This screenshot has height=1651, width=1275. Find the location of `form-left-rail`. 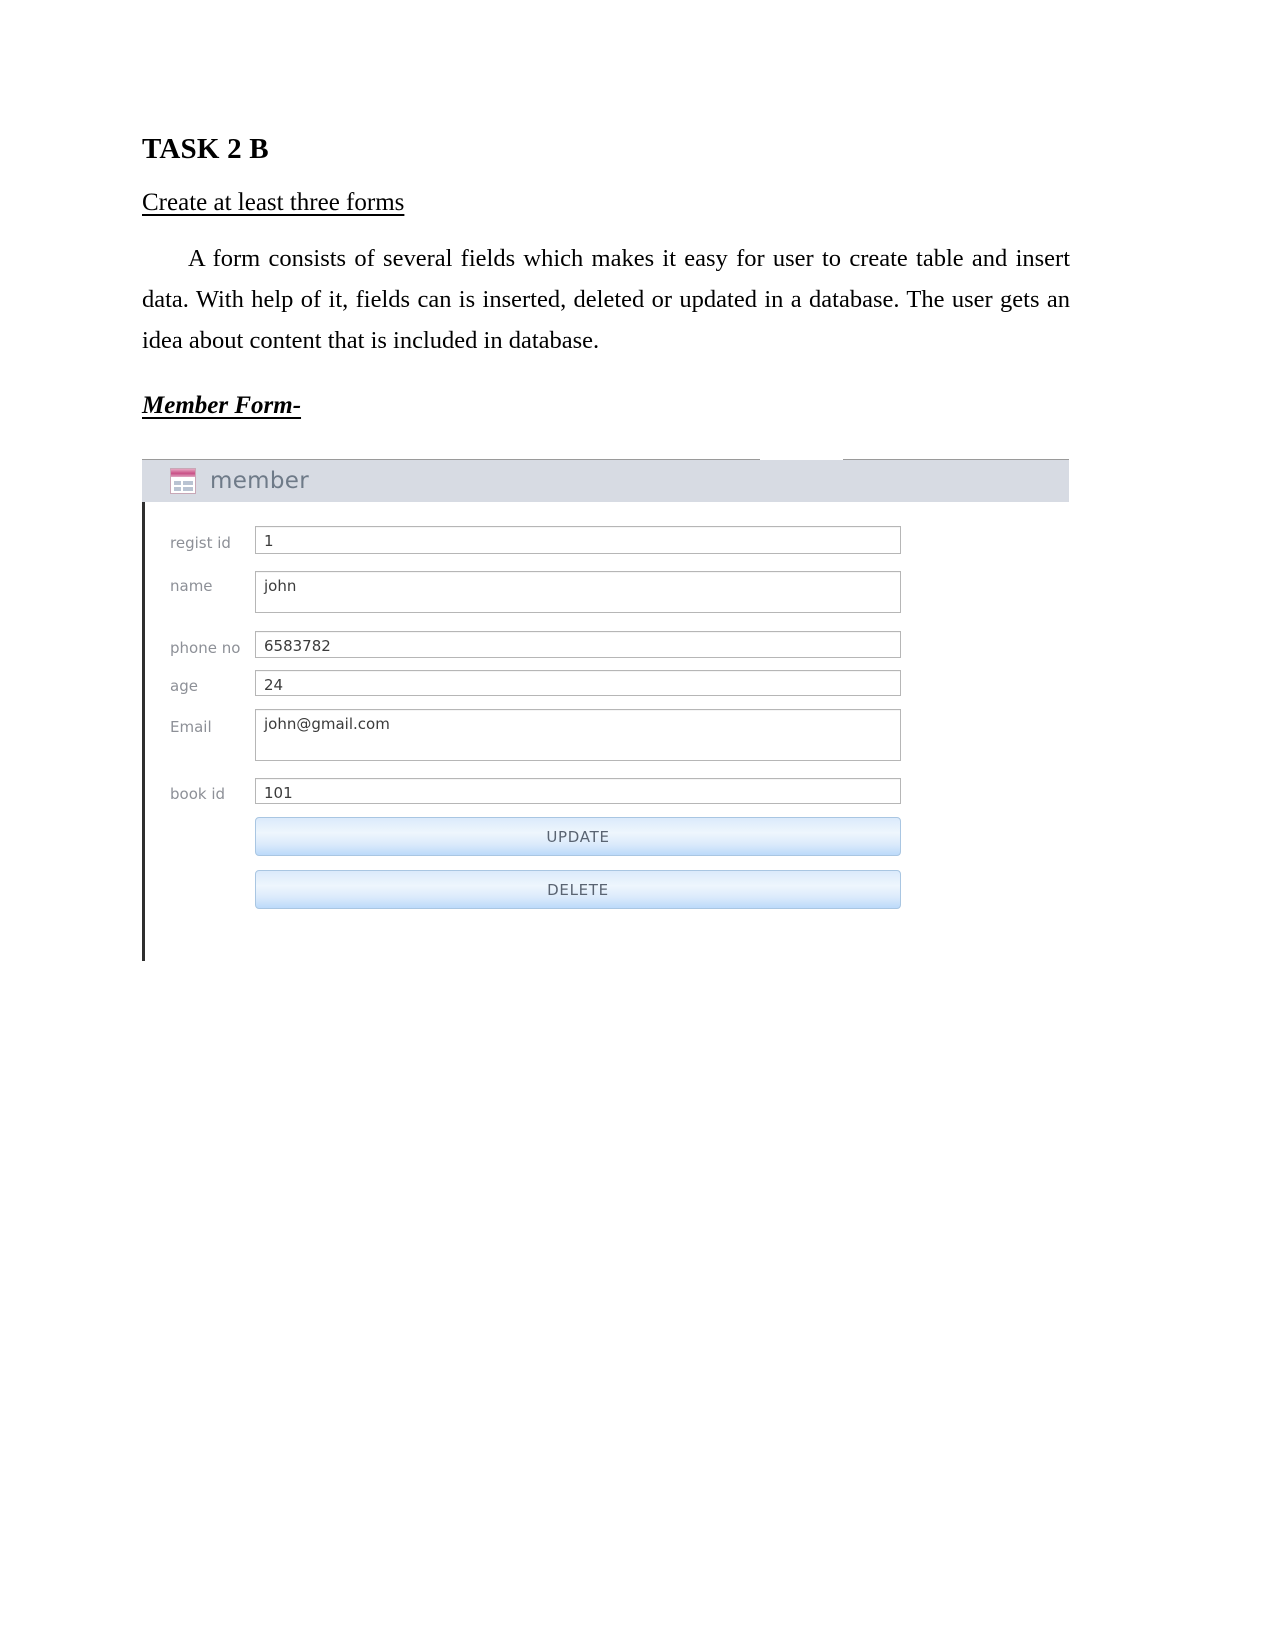

form-left-rail is located at coordinates (143, 731).